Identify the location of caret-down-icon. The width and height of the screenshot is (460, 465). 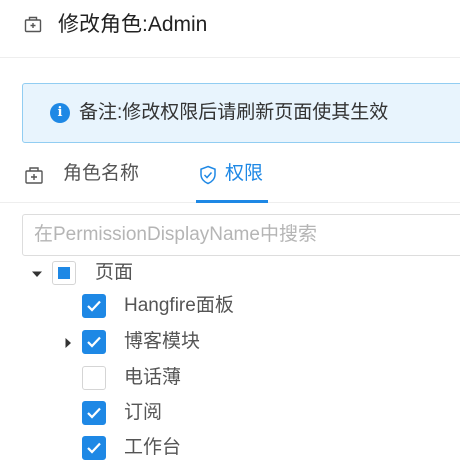
(37, 273).